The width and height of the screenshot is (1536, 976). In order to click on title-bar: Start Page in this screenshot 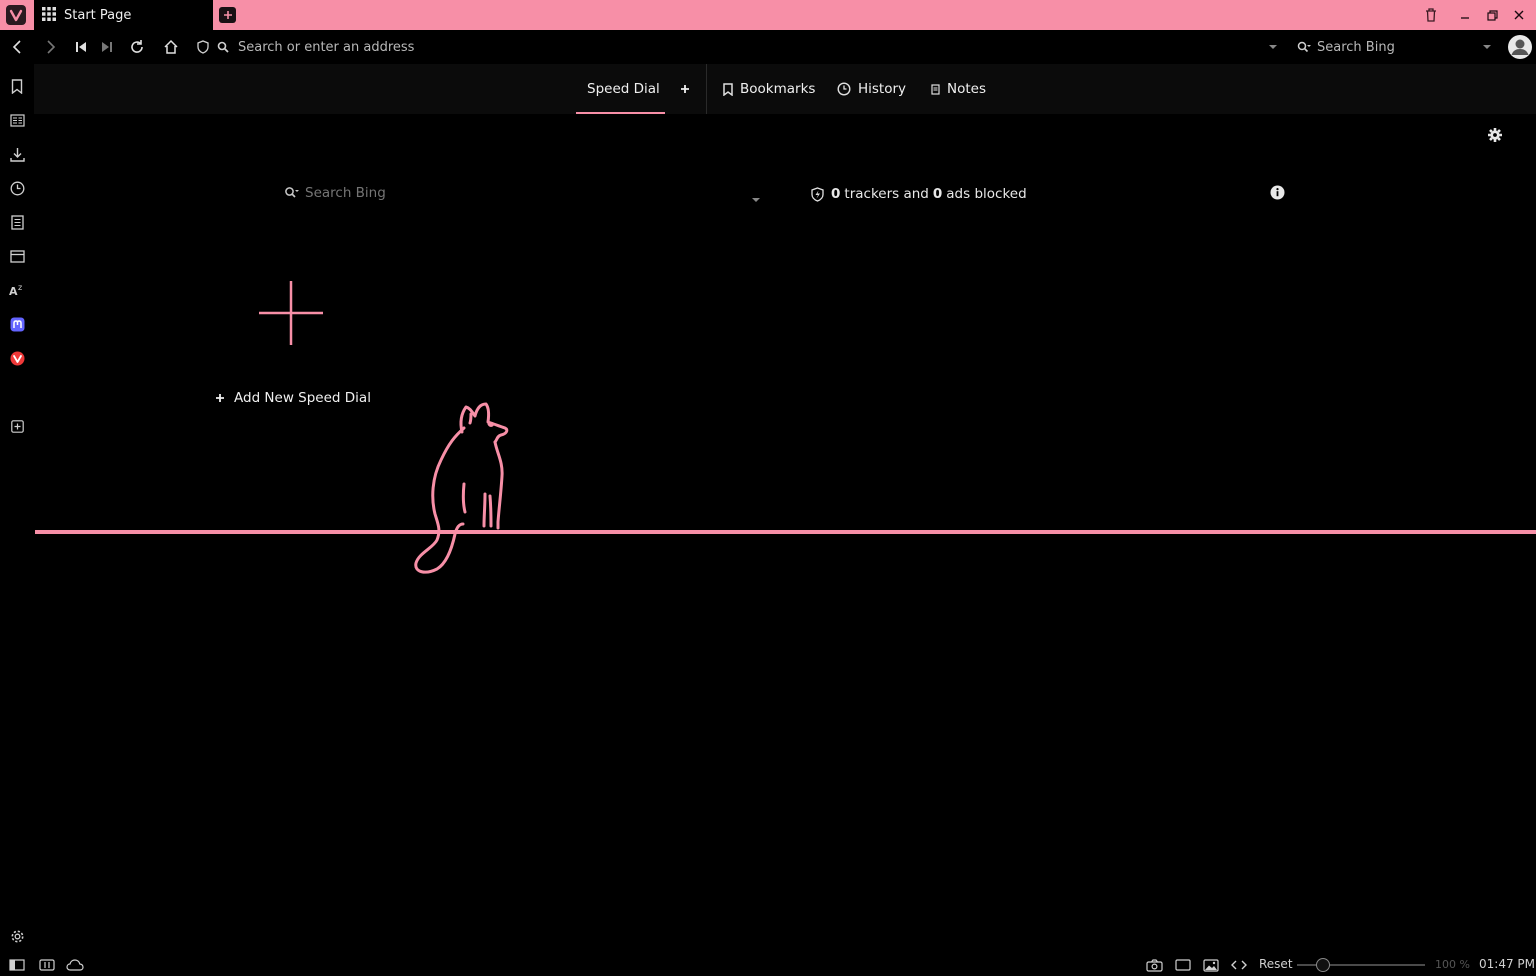, I will do `click(768, 15)`.